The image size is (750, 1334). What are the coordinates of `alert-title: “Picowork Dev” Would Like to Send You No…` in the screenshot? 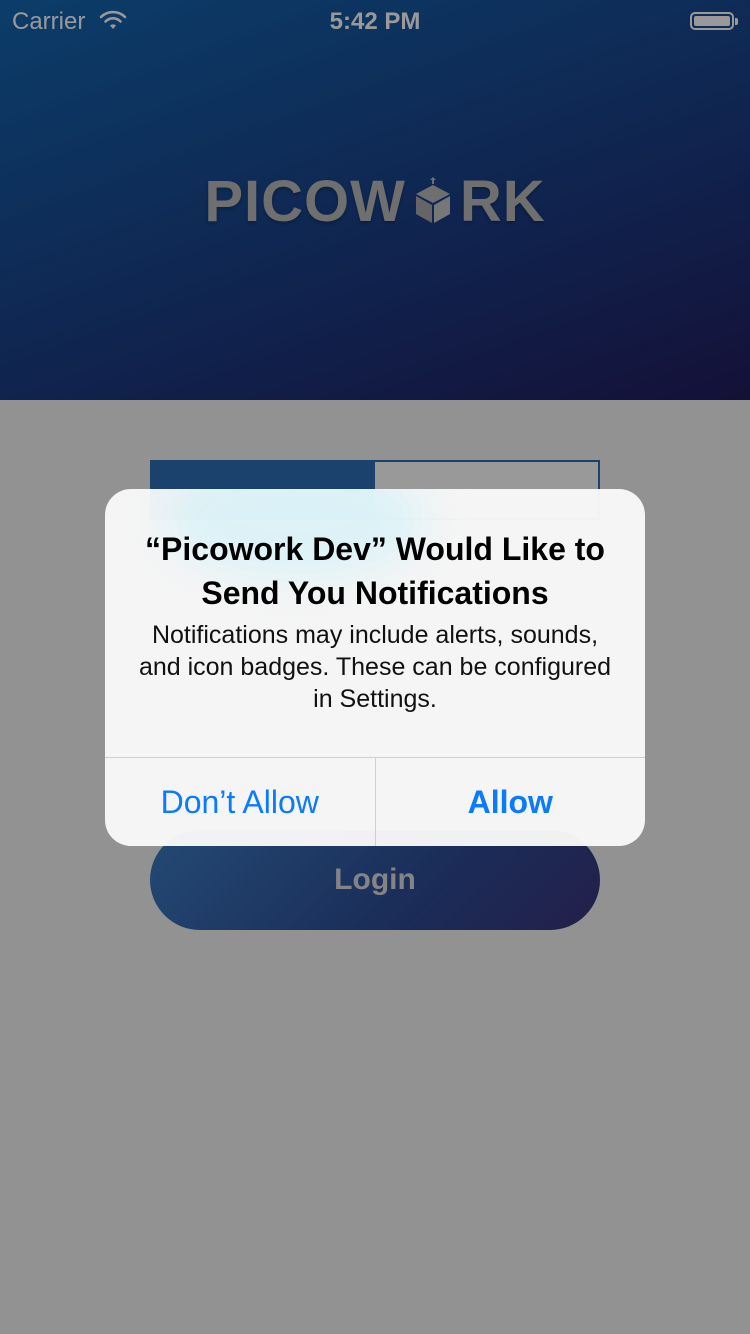 It's located at (375, 571).